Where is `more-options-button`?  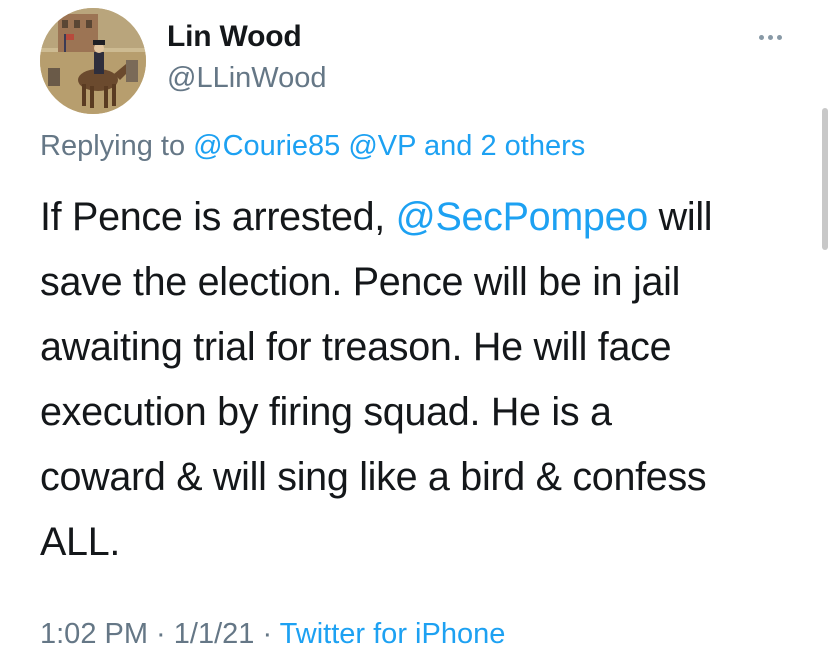 more-options-button is located at coordinates (770, 37).